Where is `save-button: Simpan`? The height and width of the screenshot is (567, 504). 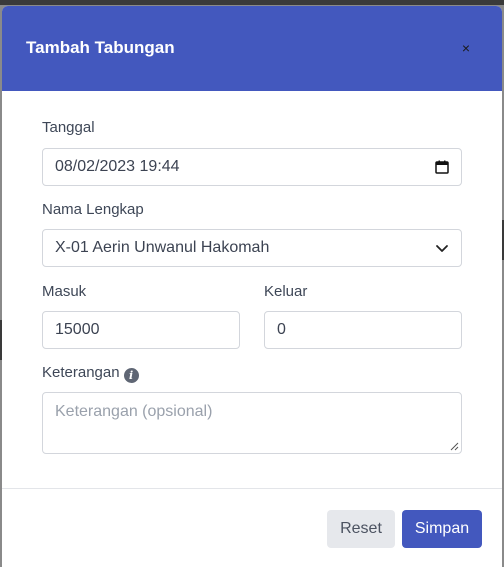 save-button: Simpan is located at coordinates (442, 529).